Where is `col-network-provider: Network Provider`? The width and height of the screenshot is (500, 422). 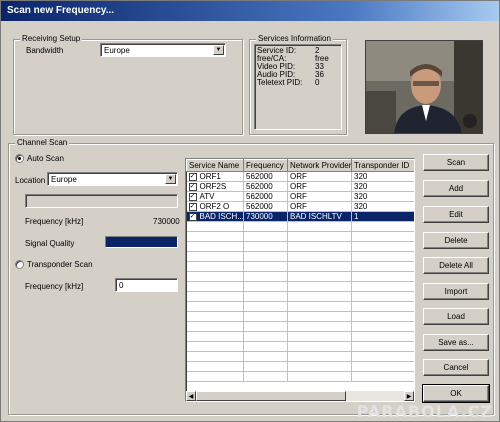 col-network-provider: Network Provider is located at coordinates (319, 165).